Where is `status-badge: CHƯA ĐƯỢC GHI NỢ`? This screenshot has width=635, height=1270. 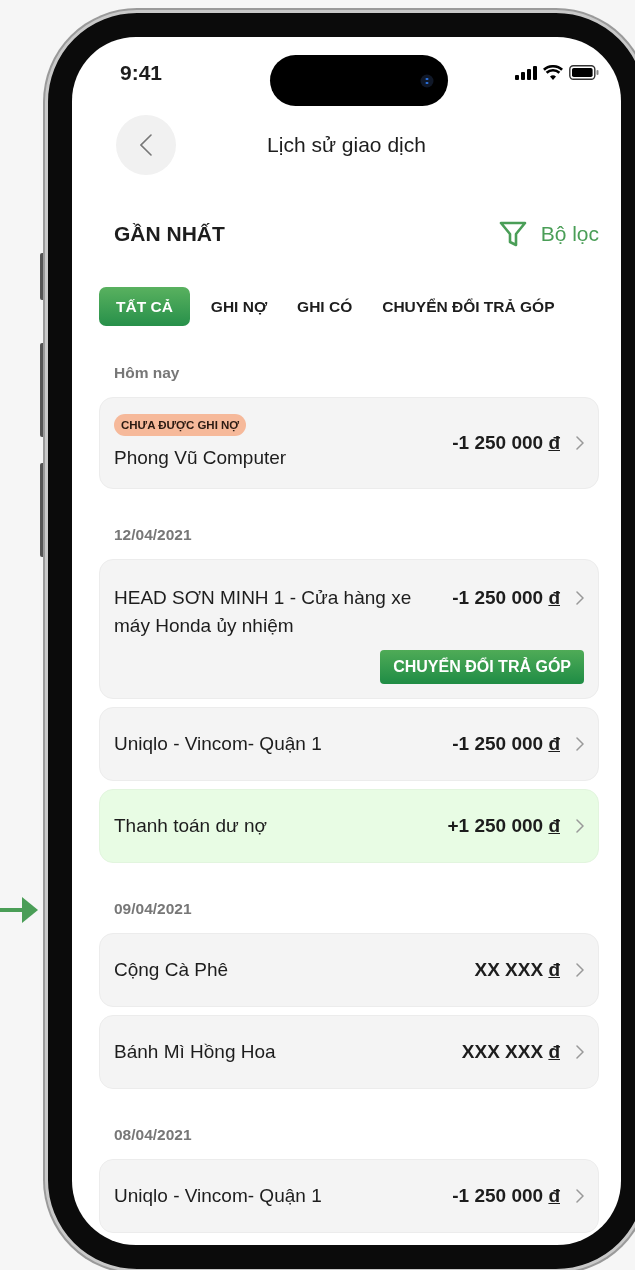 status-badge: CHƯA ĐƯỢC GHI NỢ is located at coordinates (180, 425).